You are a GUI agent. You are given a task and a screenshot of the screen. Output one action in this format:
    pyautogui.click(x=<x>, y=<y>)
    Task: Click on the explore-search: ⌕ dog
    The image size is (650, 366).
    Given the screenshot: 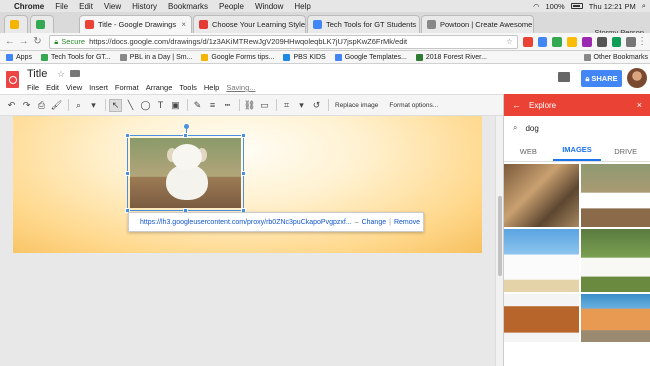 What is the action you would take?
    pyautogui.click(x=577, y=128)
    